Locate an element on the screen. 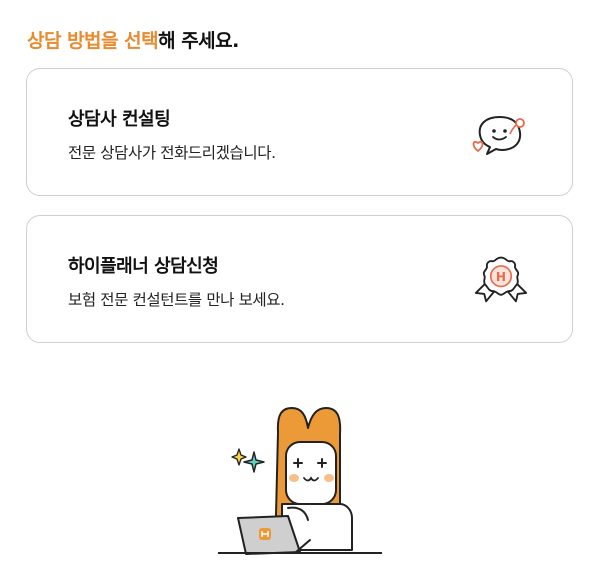  page-title-rest: 해 주세요. is located at coordinates (198, 41).